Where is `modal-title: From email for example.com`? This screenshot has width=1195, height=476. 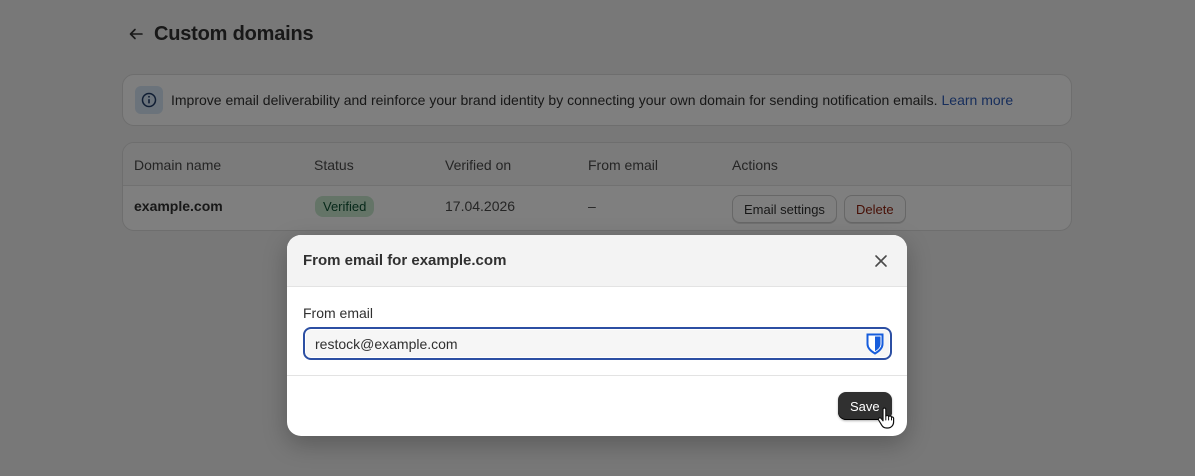
modal-title: From email for example.com is located at coordinates (405, 260).